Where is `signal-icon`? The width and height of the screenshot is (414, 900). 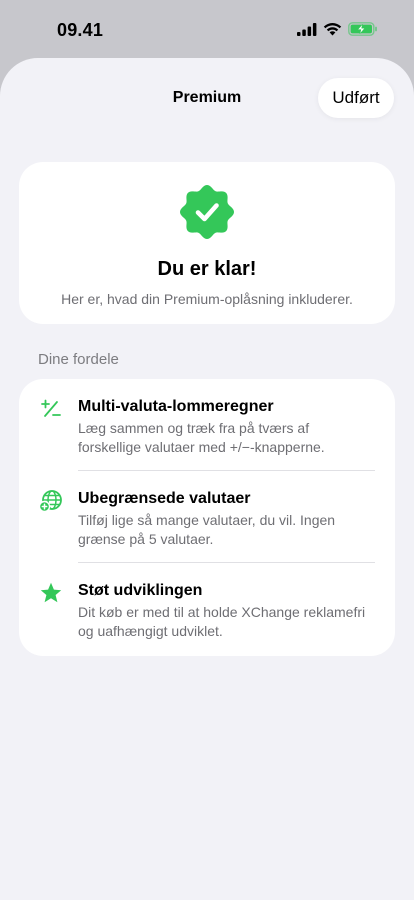
signal-icon is located at coordinates (307, 29).